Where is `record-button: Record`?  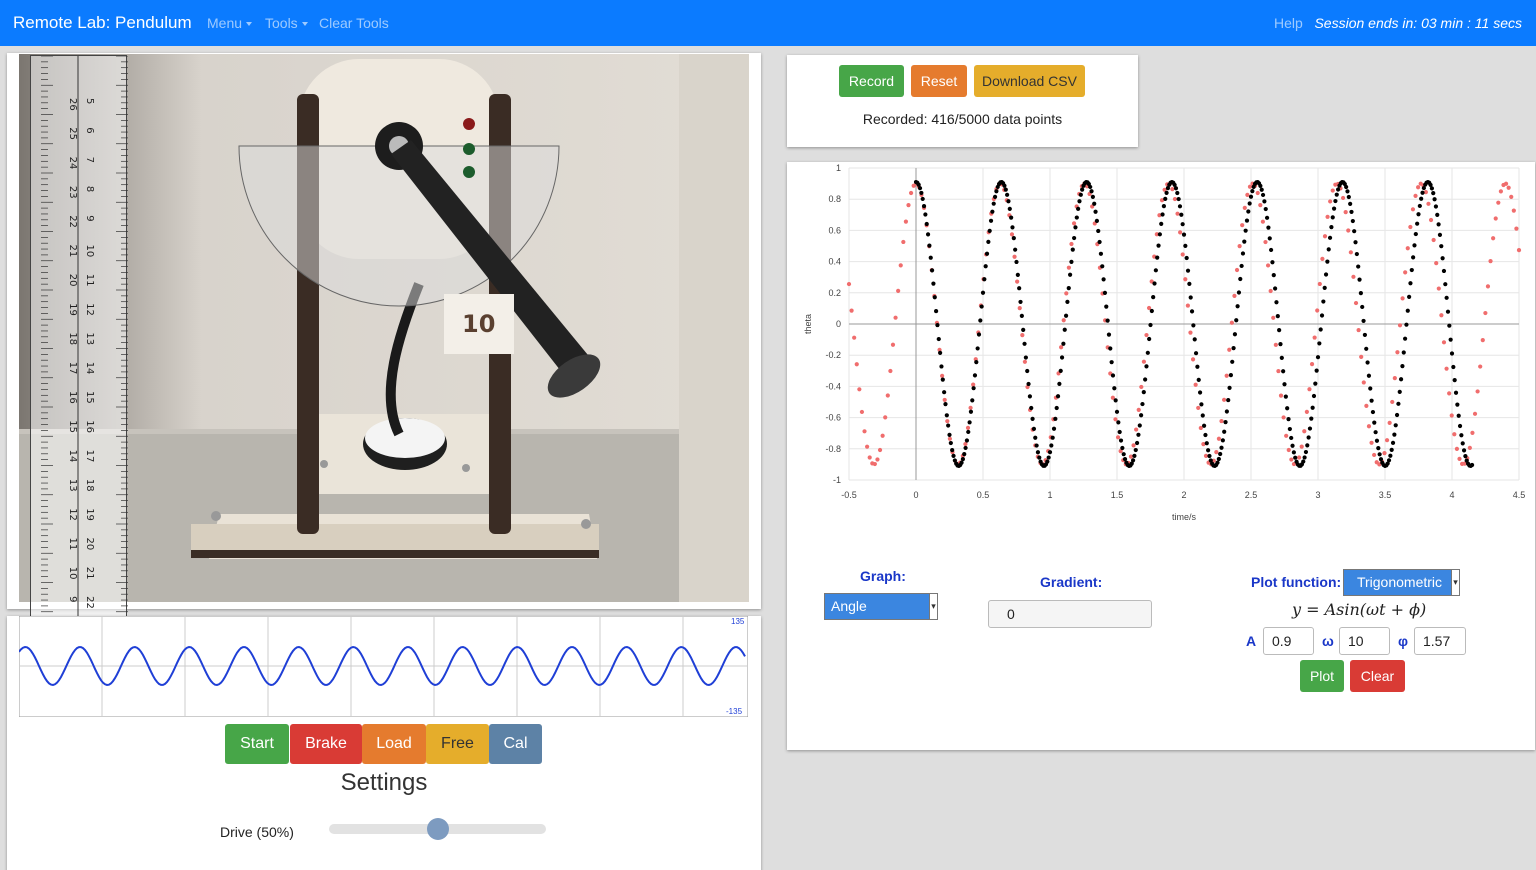 record-button: Record is located at coordinates (871, 81).